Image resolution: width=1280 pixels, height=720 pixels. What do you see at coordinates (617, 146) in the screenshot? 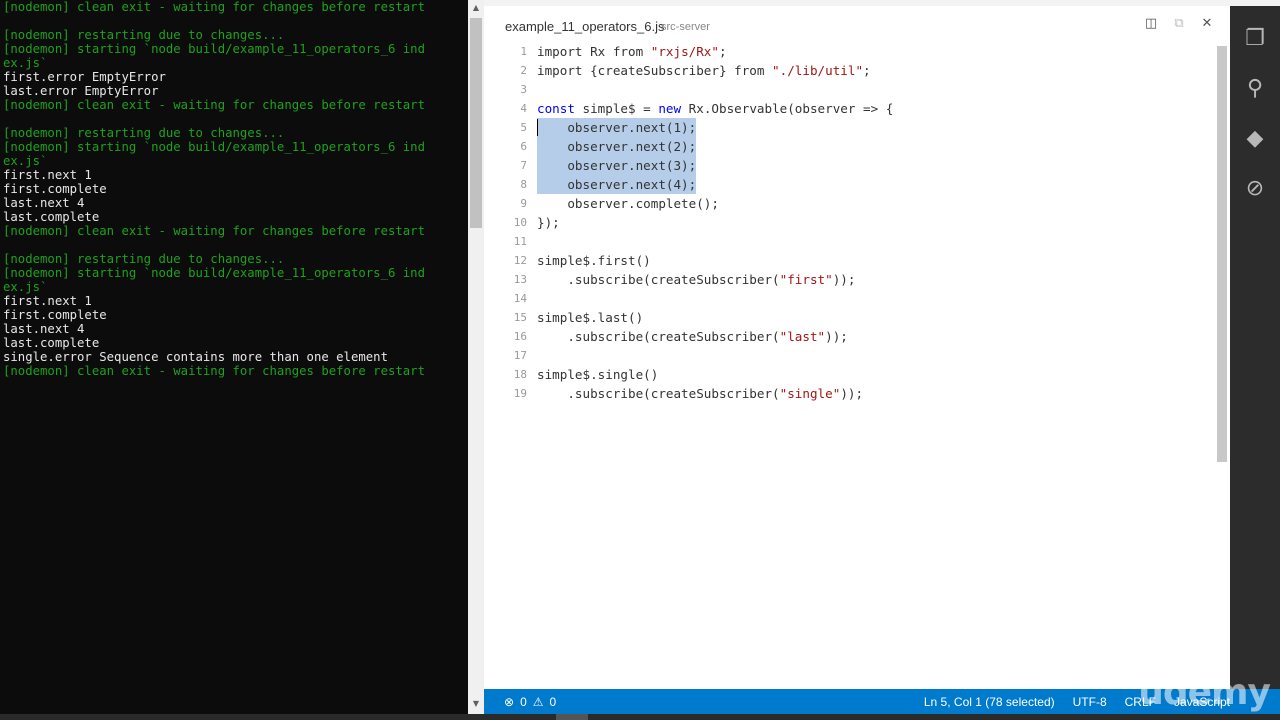
I see `code-text: observer.next(2);` at bounding box center [617, 146].